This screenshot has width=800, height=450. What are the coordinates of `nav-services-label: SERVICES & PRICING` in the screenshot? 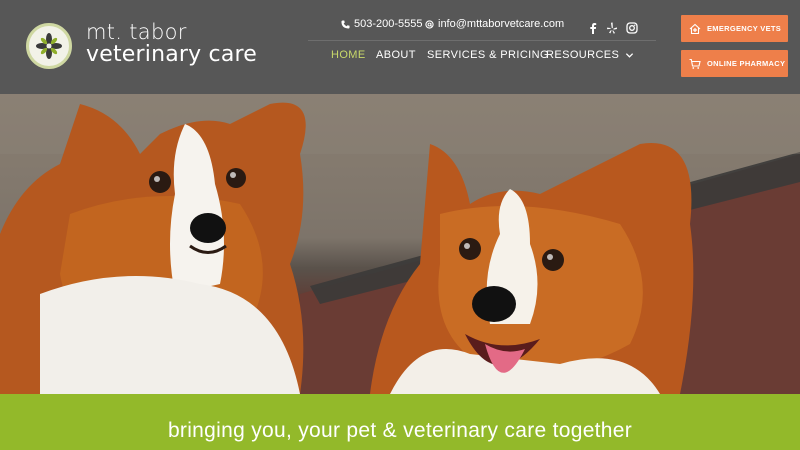 It's located at (488, 55).